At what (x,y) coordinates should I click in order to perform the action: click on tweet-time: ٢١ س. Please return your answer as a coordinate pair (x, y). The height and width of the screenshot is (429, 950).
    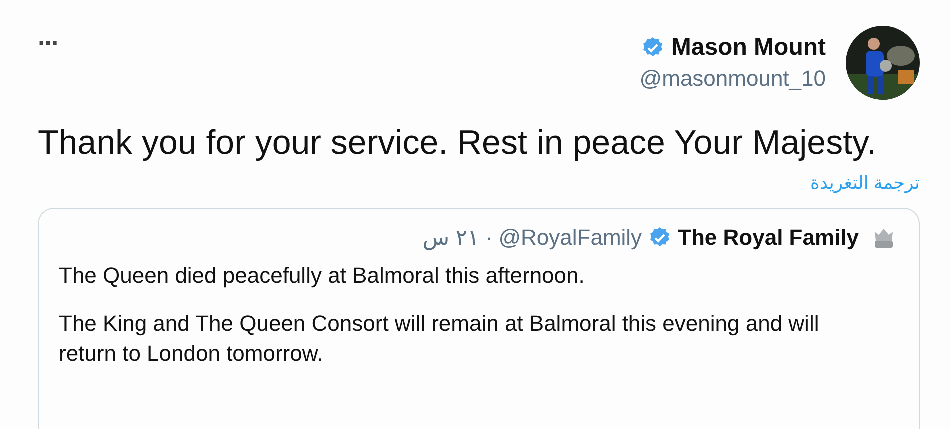
    Looking at the image, I should click on (451, 238).